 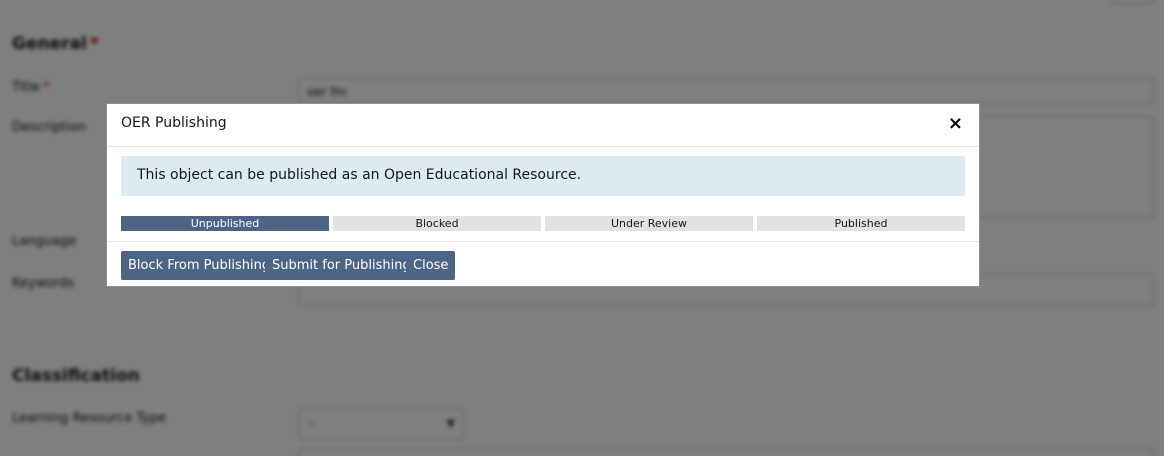 I want to click on close-icon: ×, so click(x=955, y=124).